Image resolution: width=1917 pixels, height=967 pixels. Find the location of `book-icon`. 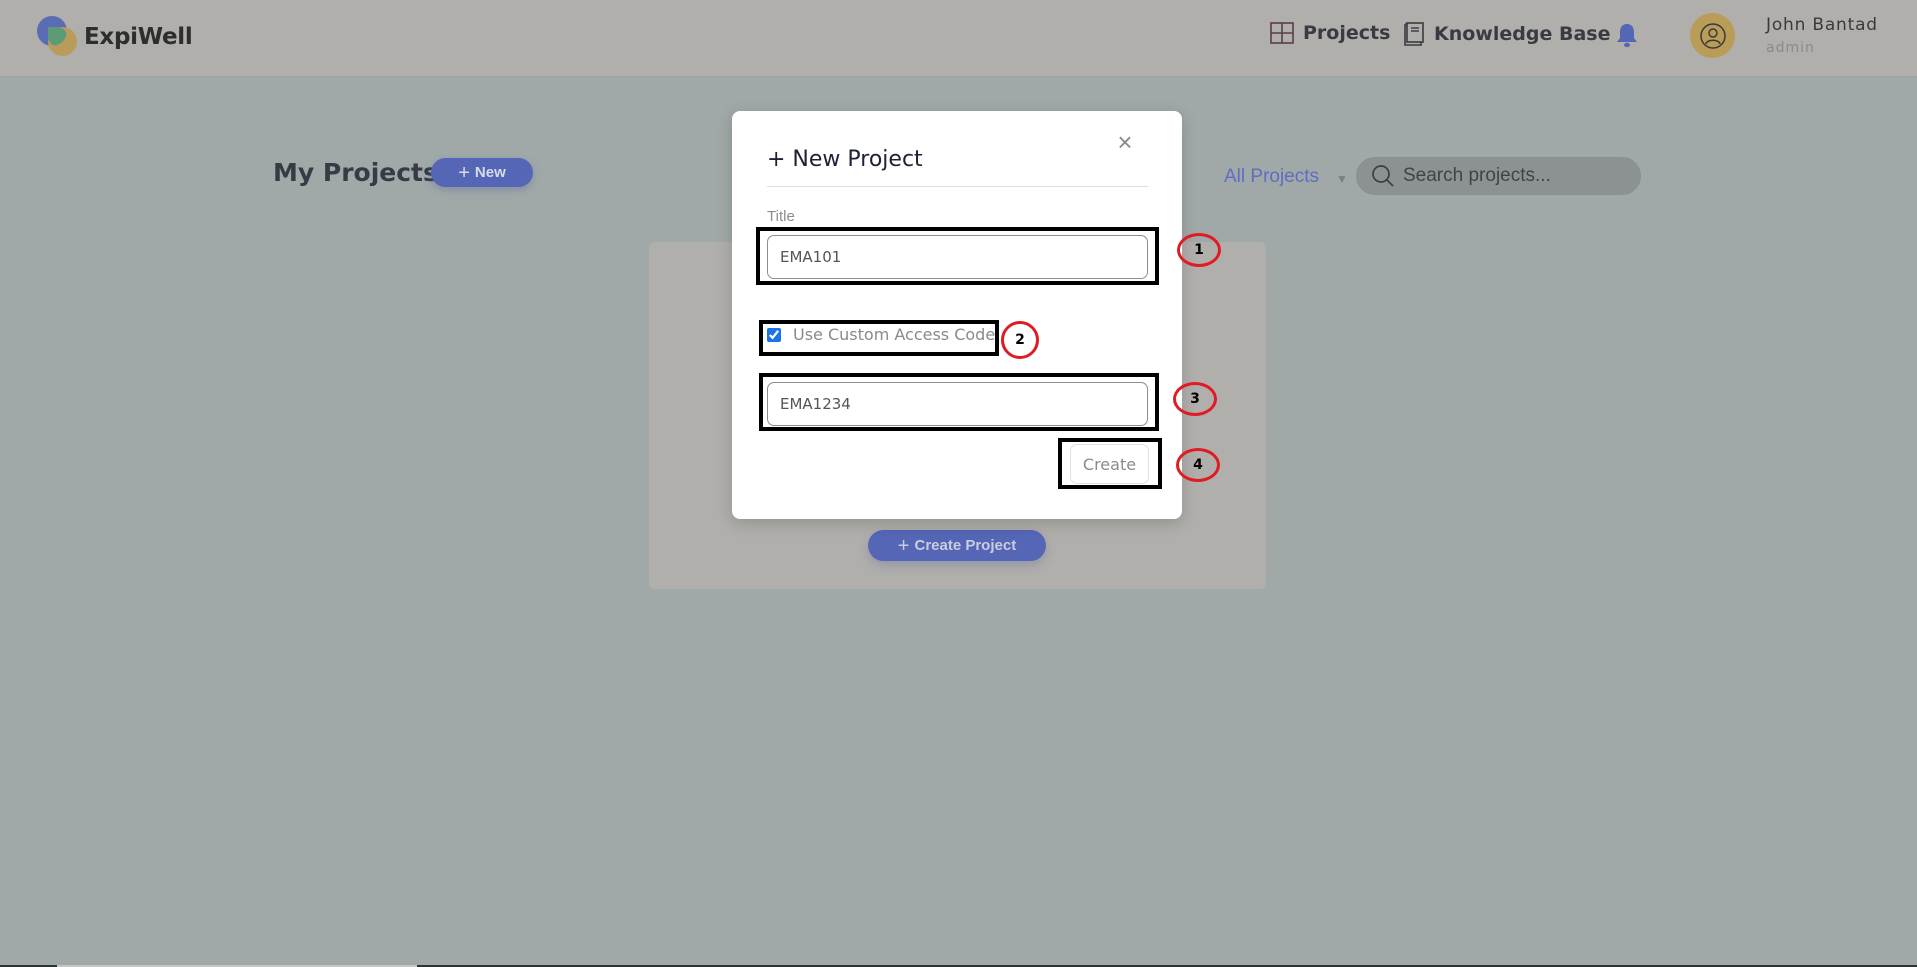

book-icon is located at coordinates (1414, 34).